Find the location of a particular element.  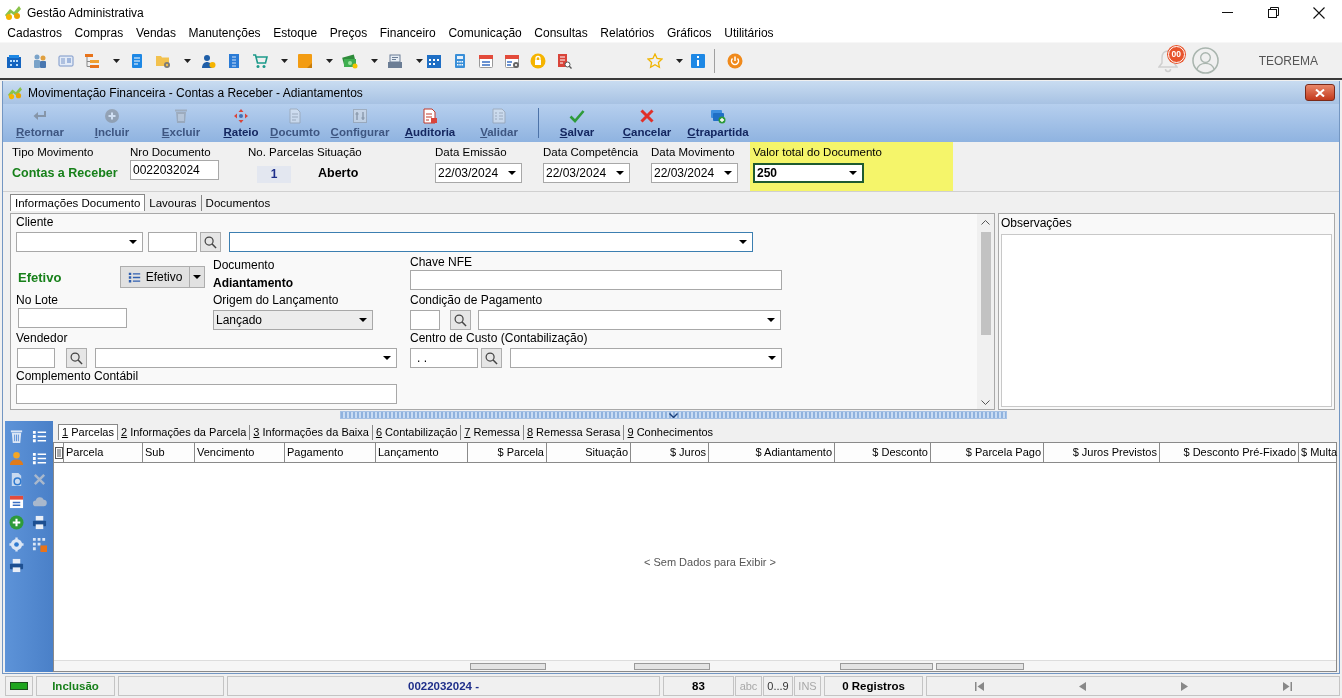

dropdown-button is located at coordinates (197, 277).